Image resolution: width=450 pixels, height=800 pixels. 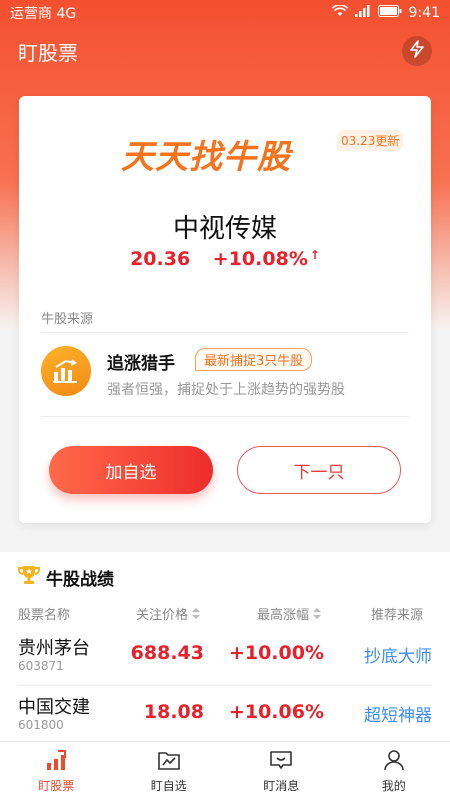 I want to click on clock-label: 9:41, so click(x=424, y=13).